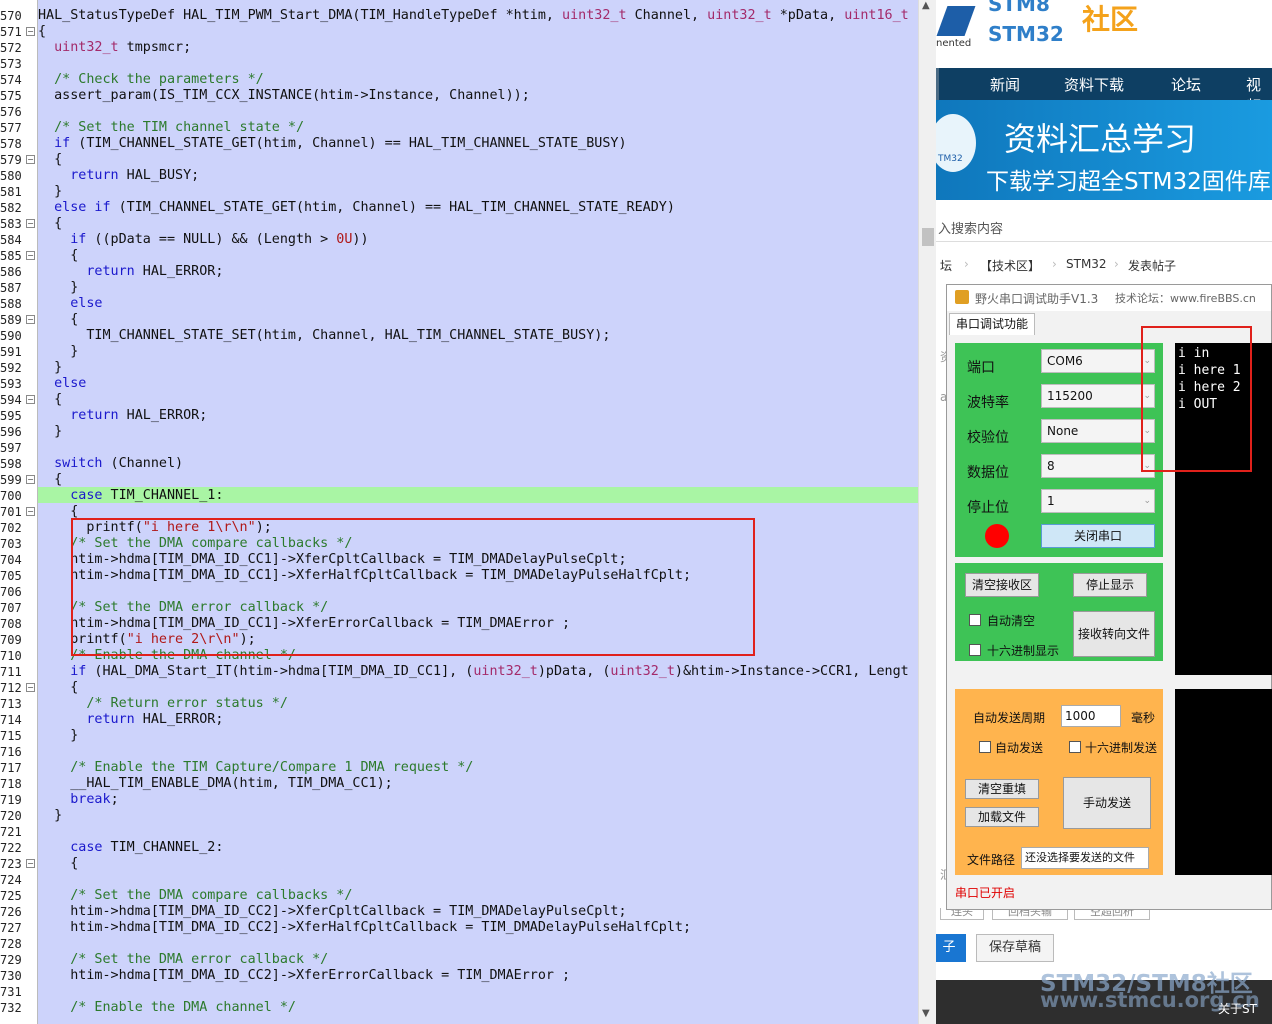 The height and width of the screenshot is (1024, 1272). What do you see at coordinates (11, 832) in the screenshot?
I see `line-number: 721` at bounding box center [11, 832].